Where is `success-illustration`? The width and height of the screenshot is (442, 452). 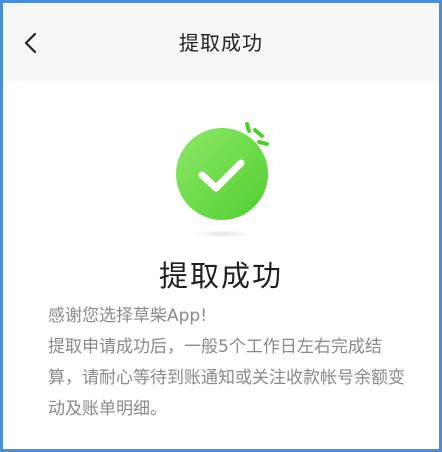 success-illustration is located at coordinates (226, 181).